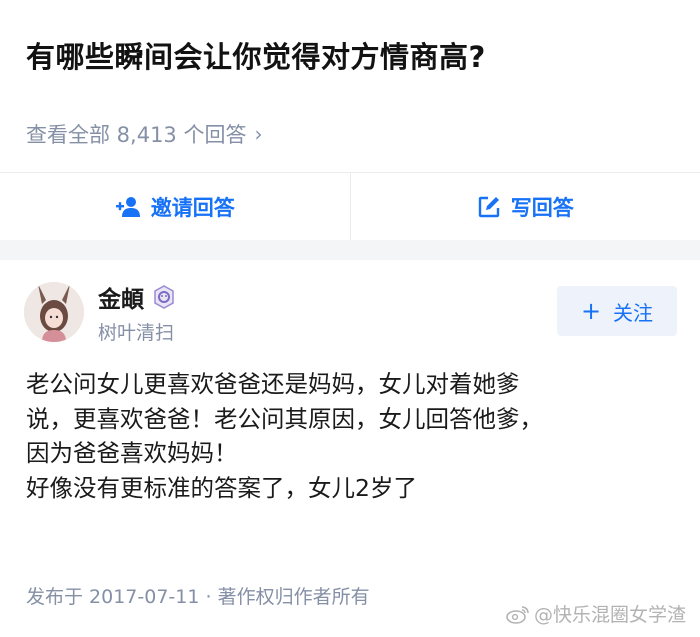  I want to click on add-user-icon, so click(127, 206).